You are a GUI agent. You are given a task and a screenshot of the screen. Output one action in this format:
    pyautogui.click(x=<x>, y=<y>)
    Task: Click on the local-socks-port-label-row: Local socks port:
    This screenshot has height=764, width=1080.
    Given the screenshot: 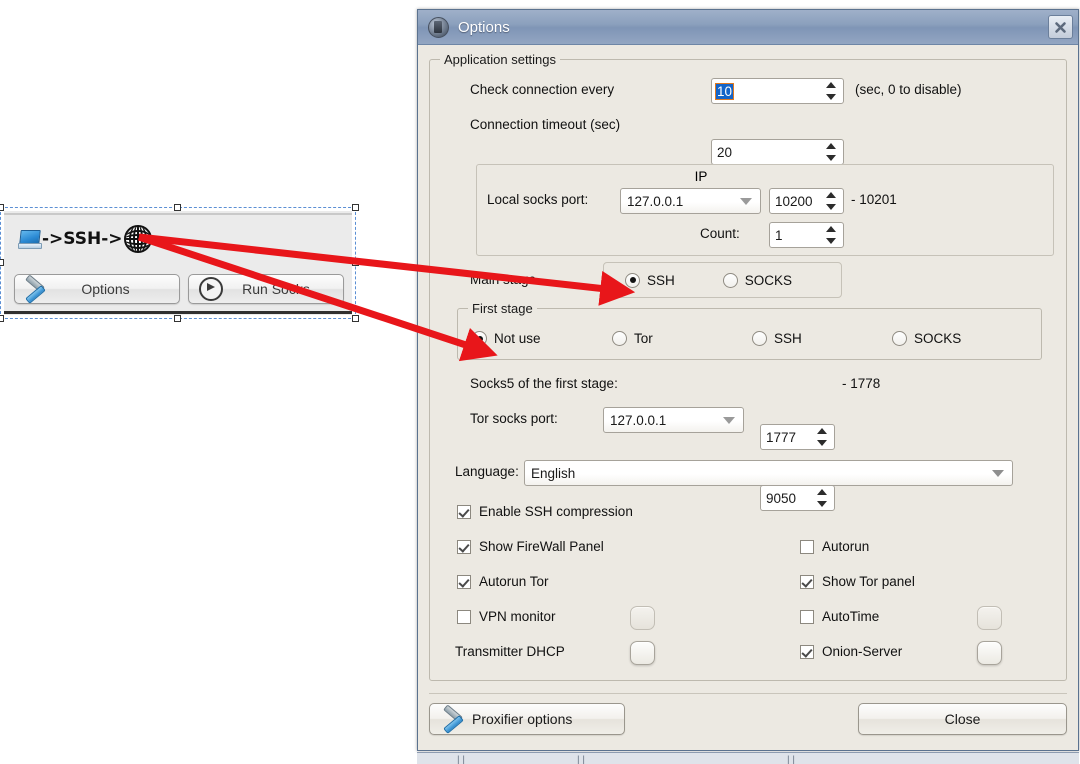 What is the action you would take?
    pyautogui.click(x=537, y=199)
    